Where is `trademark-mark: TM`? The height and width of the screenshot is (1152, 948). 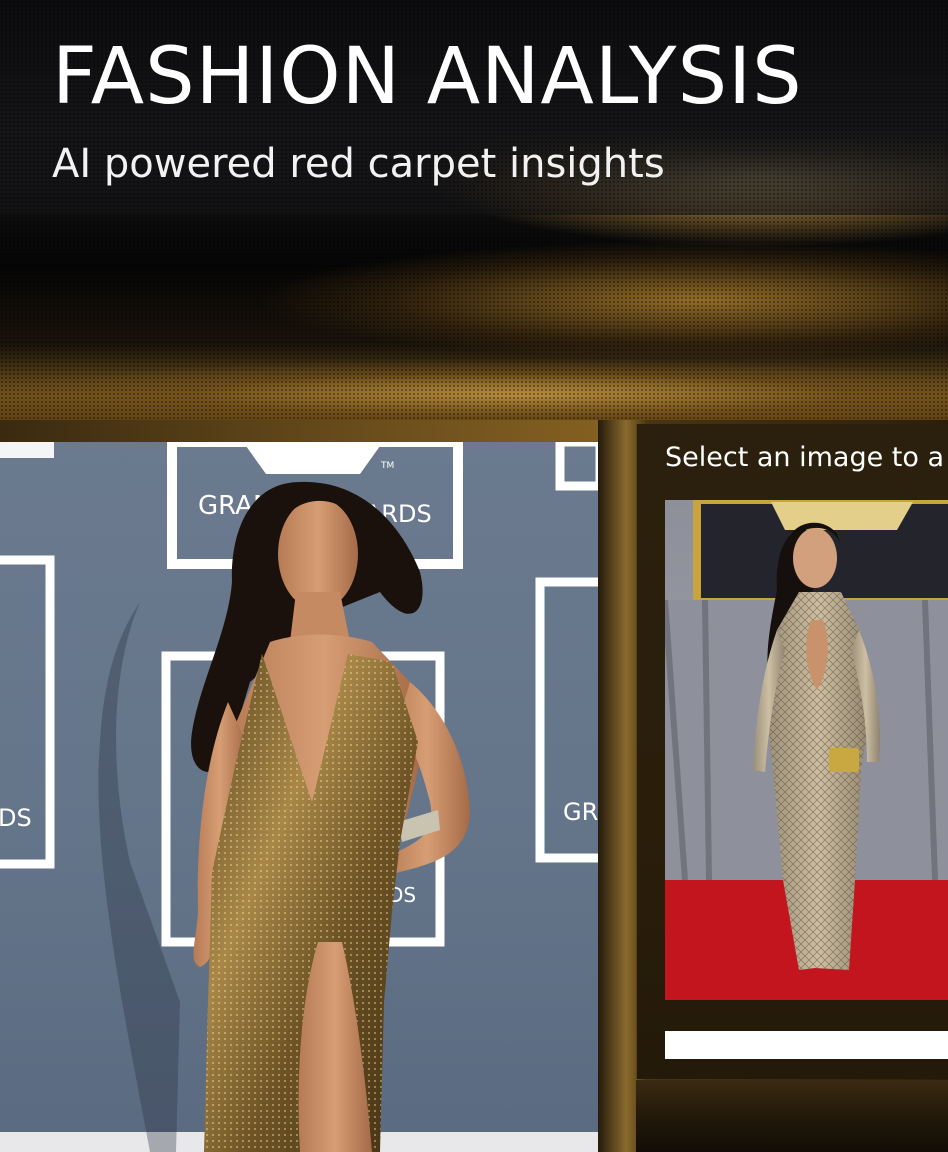 trademark-mark: TM is located at coordinates (387, 466).